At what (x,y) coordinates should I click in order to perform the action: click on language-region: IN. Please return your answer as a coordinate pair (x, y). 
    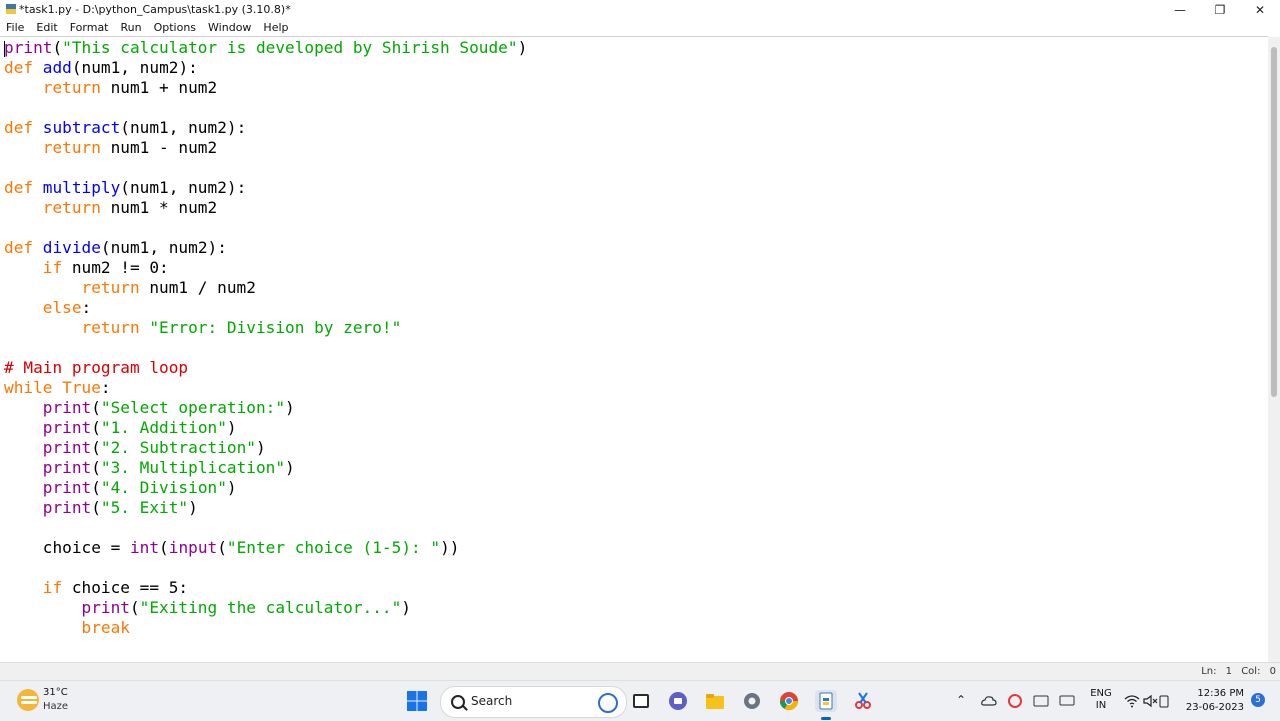
    Looking at the image, I should click on (1101, 705).